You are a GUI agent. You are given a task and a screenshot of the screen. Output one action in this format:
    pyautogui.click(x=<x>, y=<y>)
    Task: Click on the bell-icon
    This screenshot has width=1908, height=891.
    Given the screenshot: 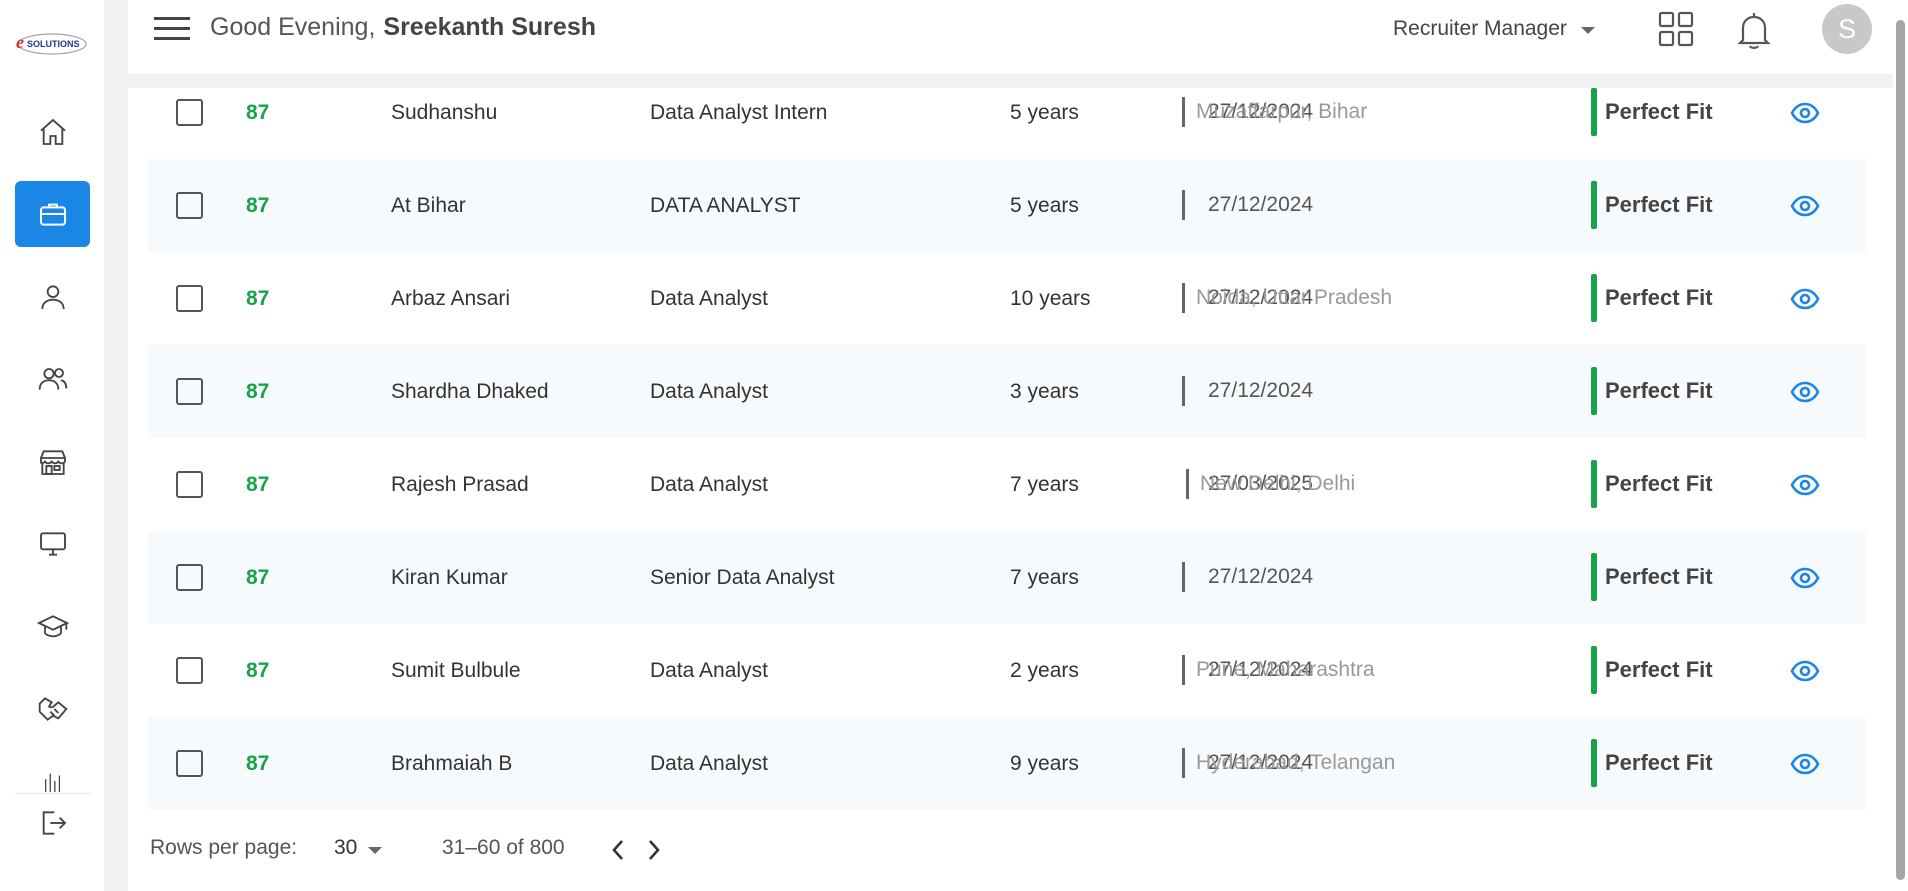 What is the action you would take?
    pyautogui.click(x=1754, y=30)
    